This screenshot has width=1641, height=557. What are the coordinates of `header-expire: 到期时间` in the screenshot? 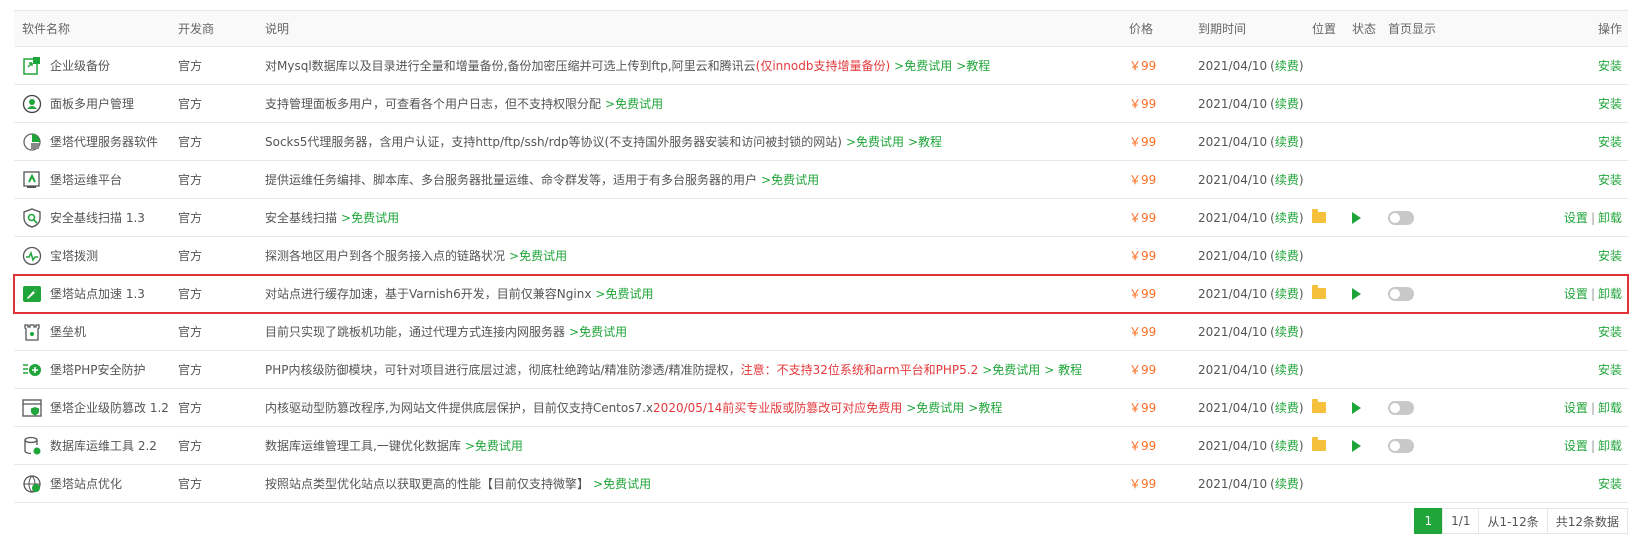 It's located at (1222, 29).